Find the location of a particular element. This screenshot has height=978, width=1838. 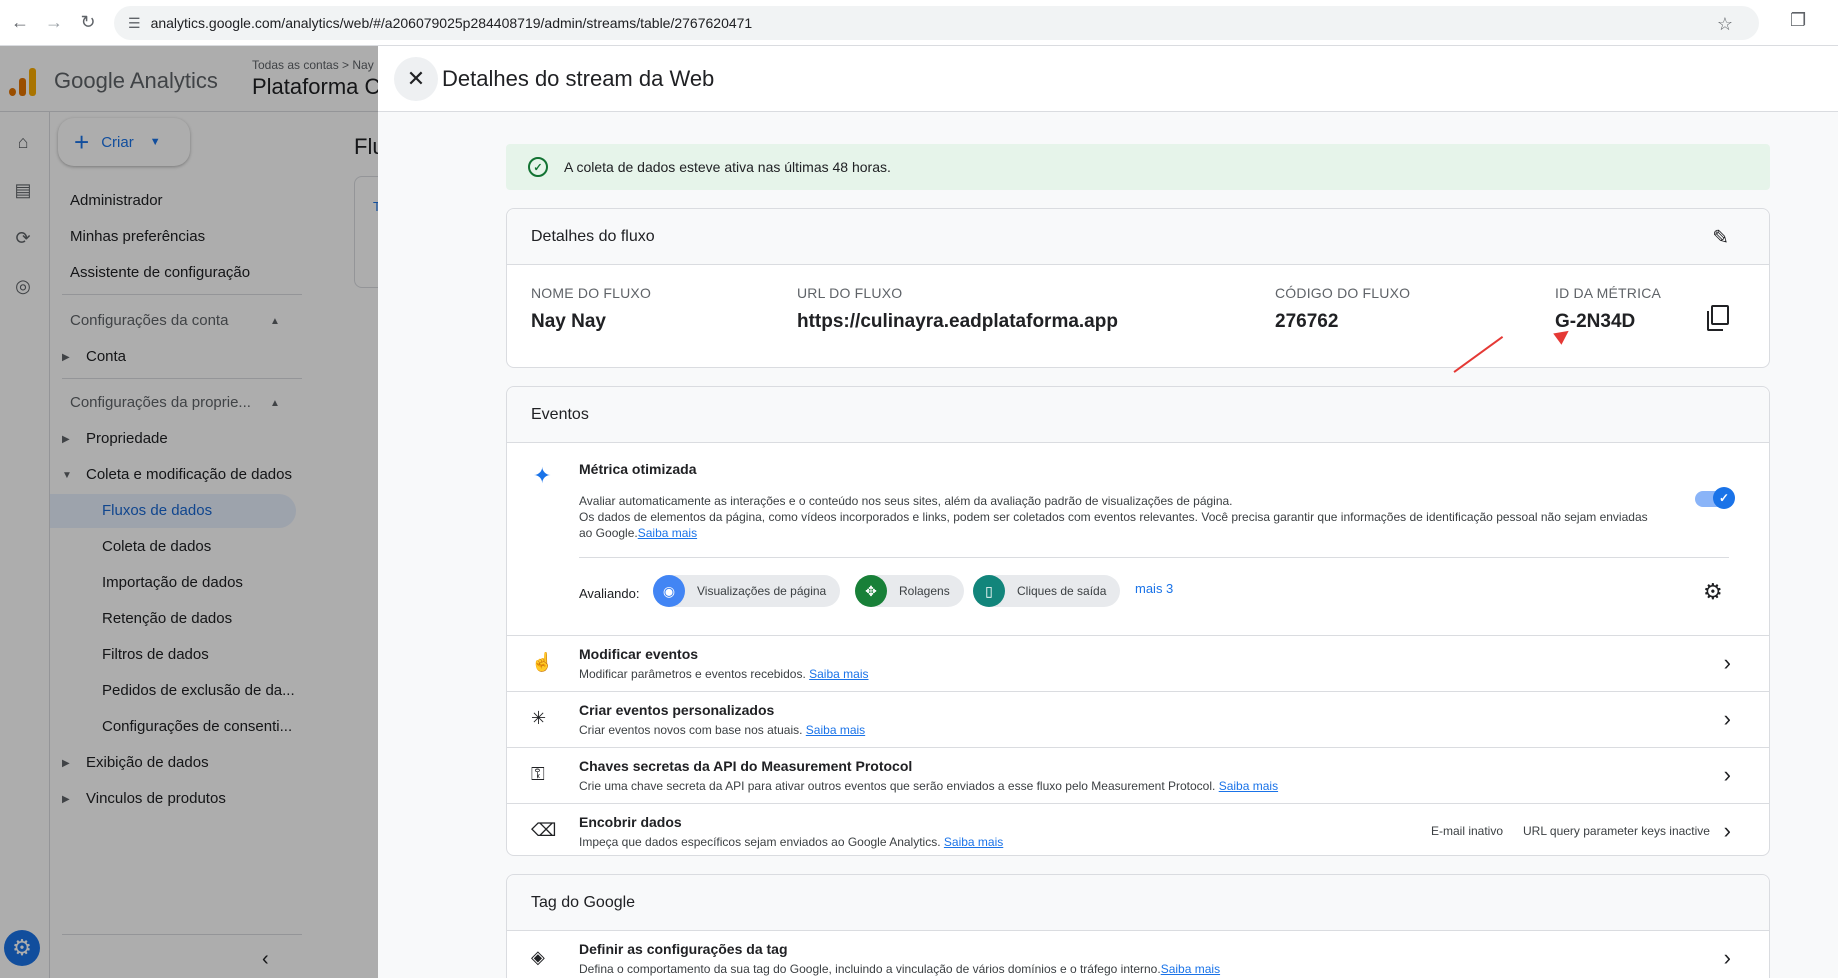

key-icon: ⚿ is located at coordinates (538, 774).